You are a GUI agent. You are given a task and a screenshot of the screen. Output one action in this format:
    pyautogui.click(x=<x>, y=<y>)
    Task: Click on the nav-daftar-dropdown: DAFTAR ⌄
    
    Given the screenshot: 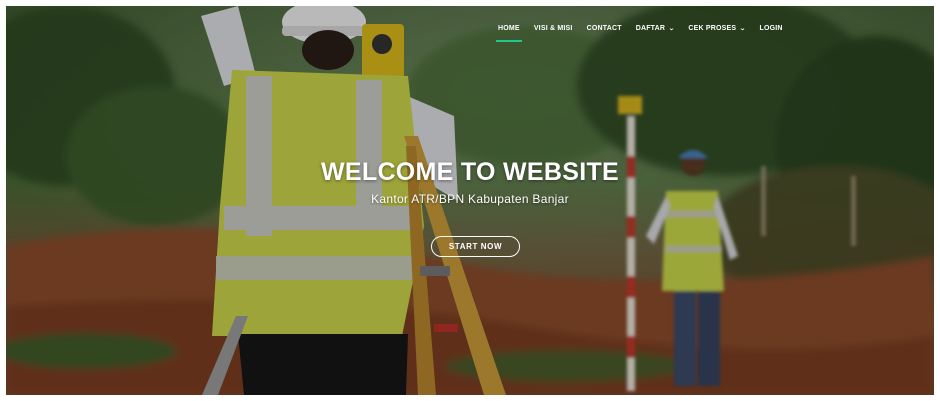 What is the action you would take?
    pyautogui.click(x=655, y=29)
    